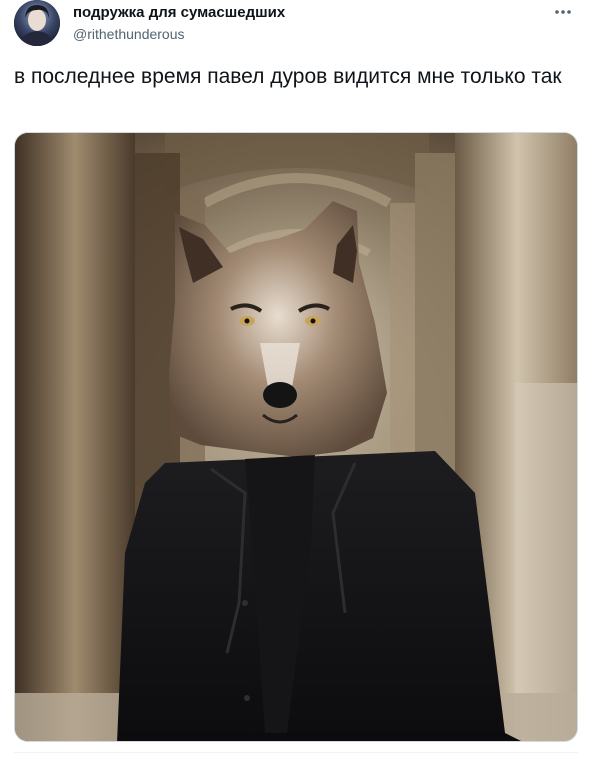  What do you see at coordinates (296, 752) in the screenshot?
I see `divider` at bounding box center [296, 752].